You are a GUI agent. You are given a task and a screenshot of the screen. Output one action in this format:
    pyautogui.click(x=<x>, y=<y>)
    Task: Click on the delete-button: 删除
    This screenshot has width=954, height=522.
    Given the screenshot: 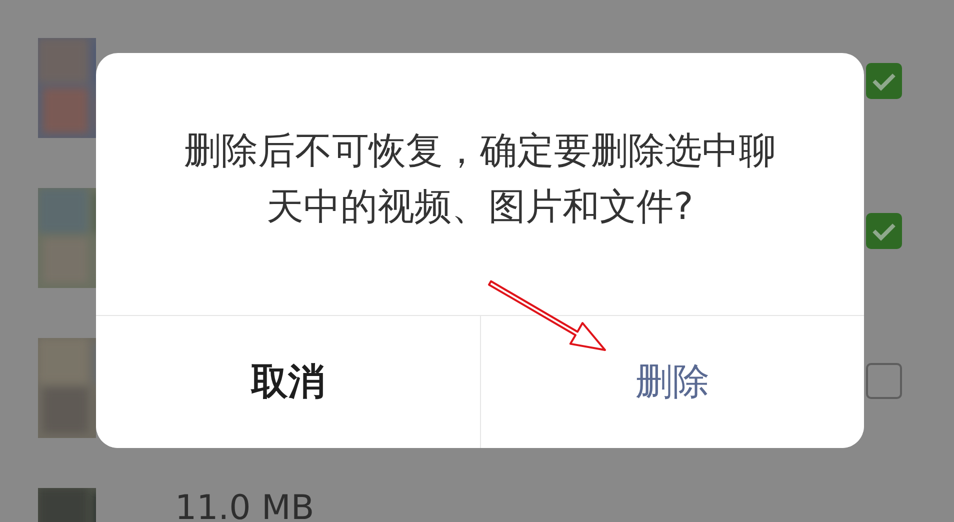 What is the action you would take?
    pyautogui.click(x=672, y=382)
    